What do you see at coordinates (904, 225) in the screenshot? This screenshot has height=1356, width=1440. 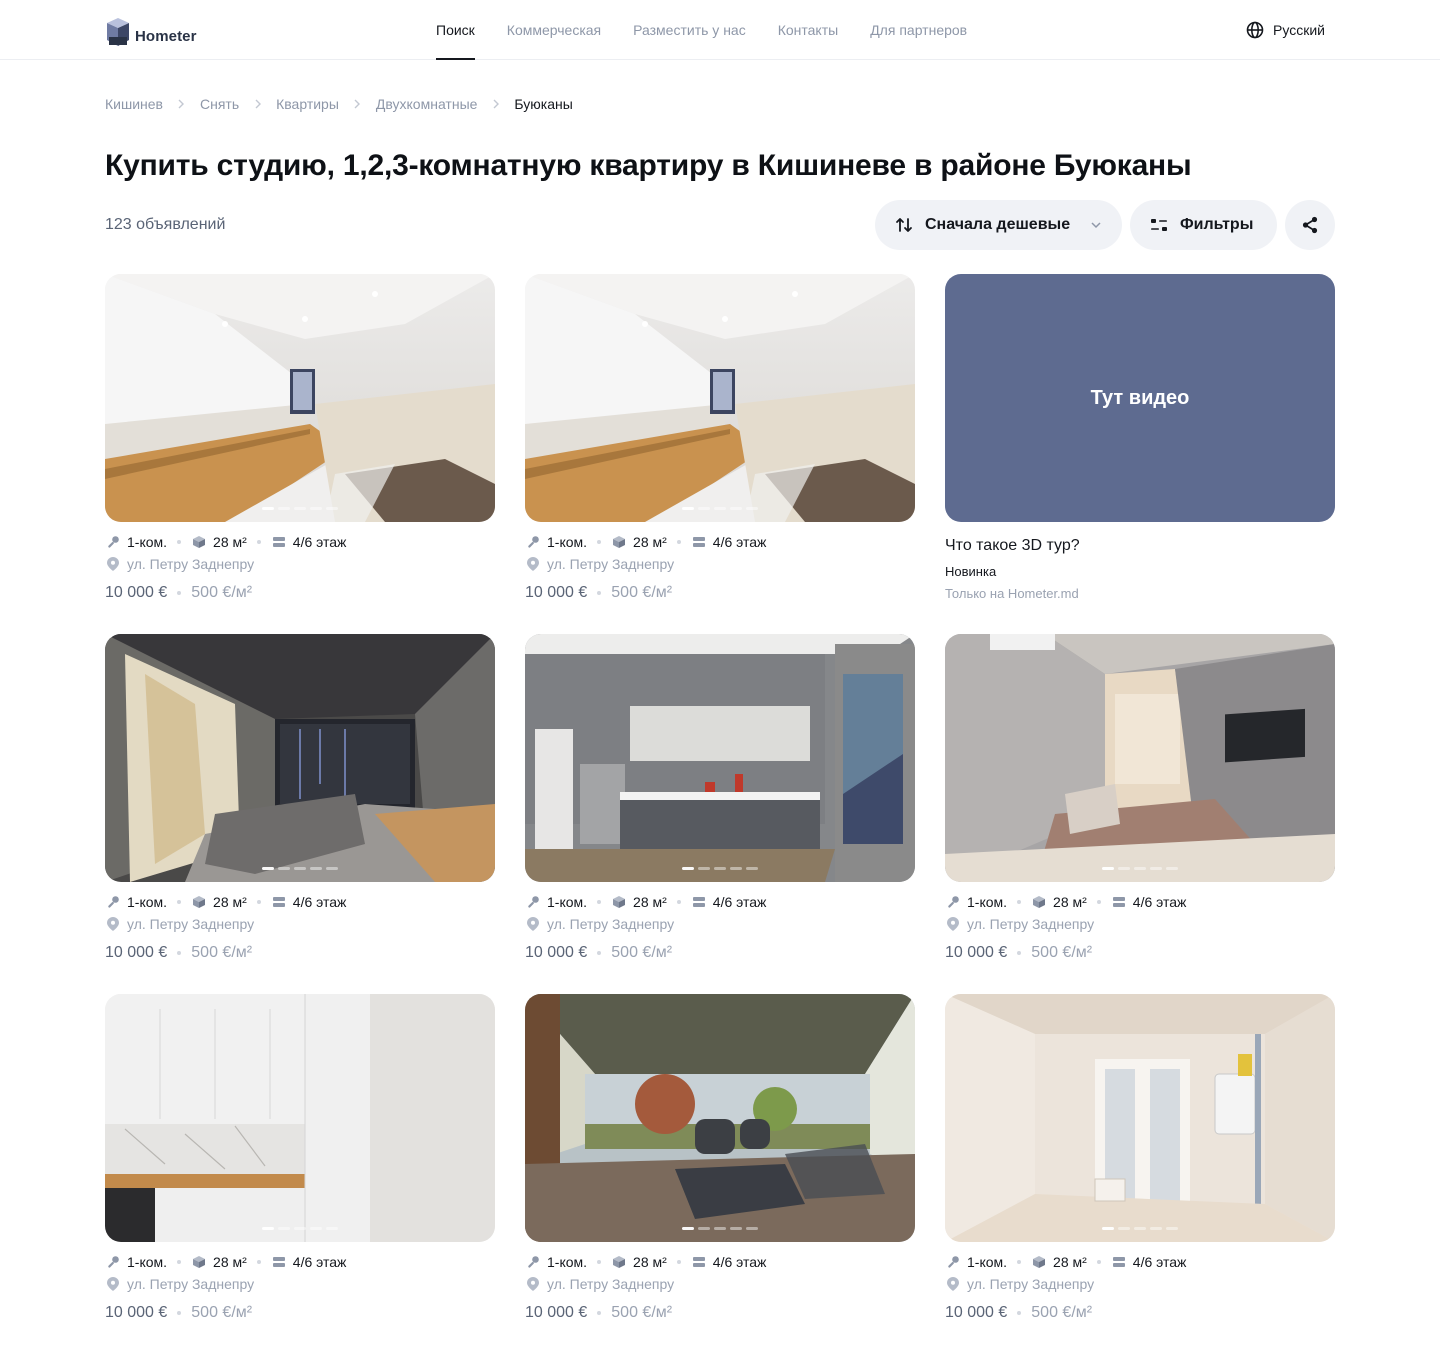 I see `sort-arrows-icon` at bounding box center [904, 225].